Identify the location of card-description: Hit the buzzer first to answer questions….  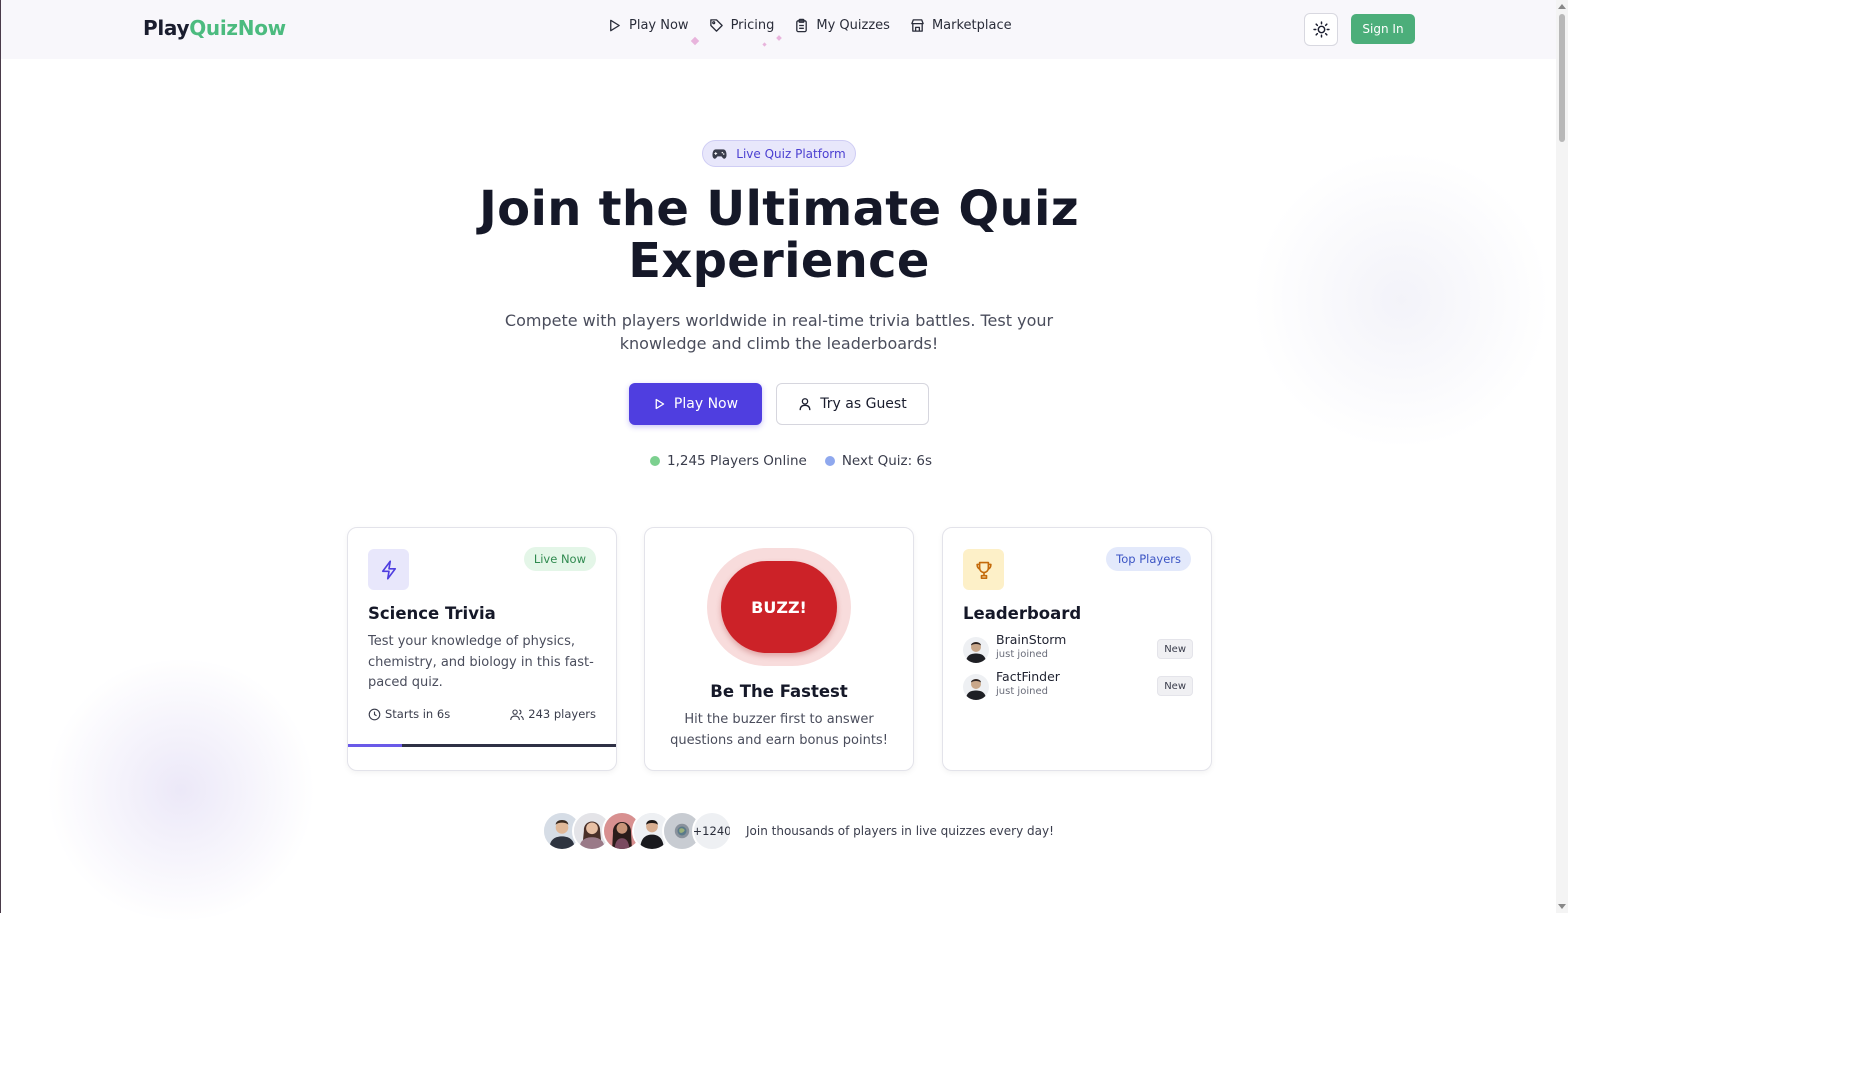
(779, 730).